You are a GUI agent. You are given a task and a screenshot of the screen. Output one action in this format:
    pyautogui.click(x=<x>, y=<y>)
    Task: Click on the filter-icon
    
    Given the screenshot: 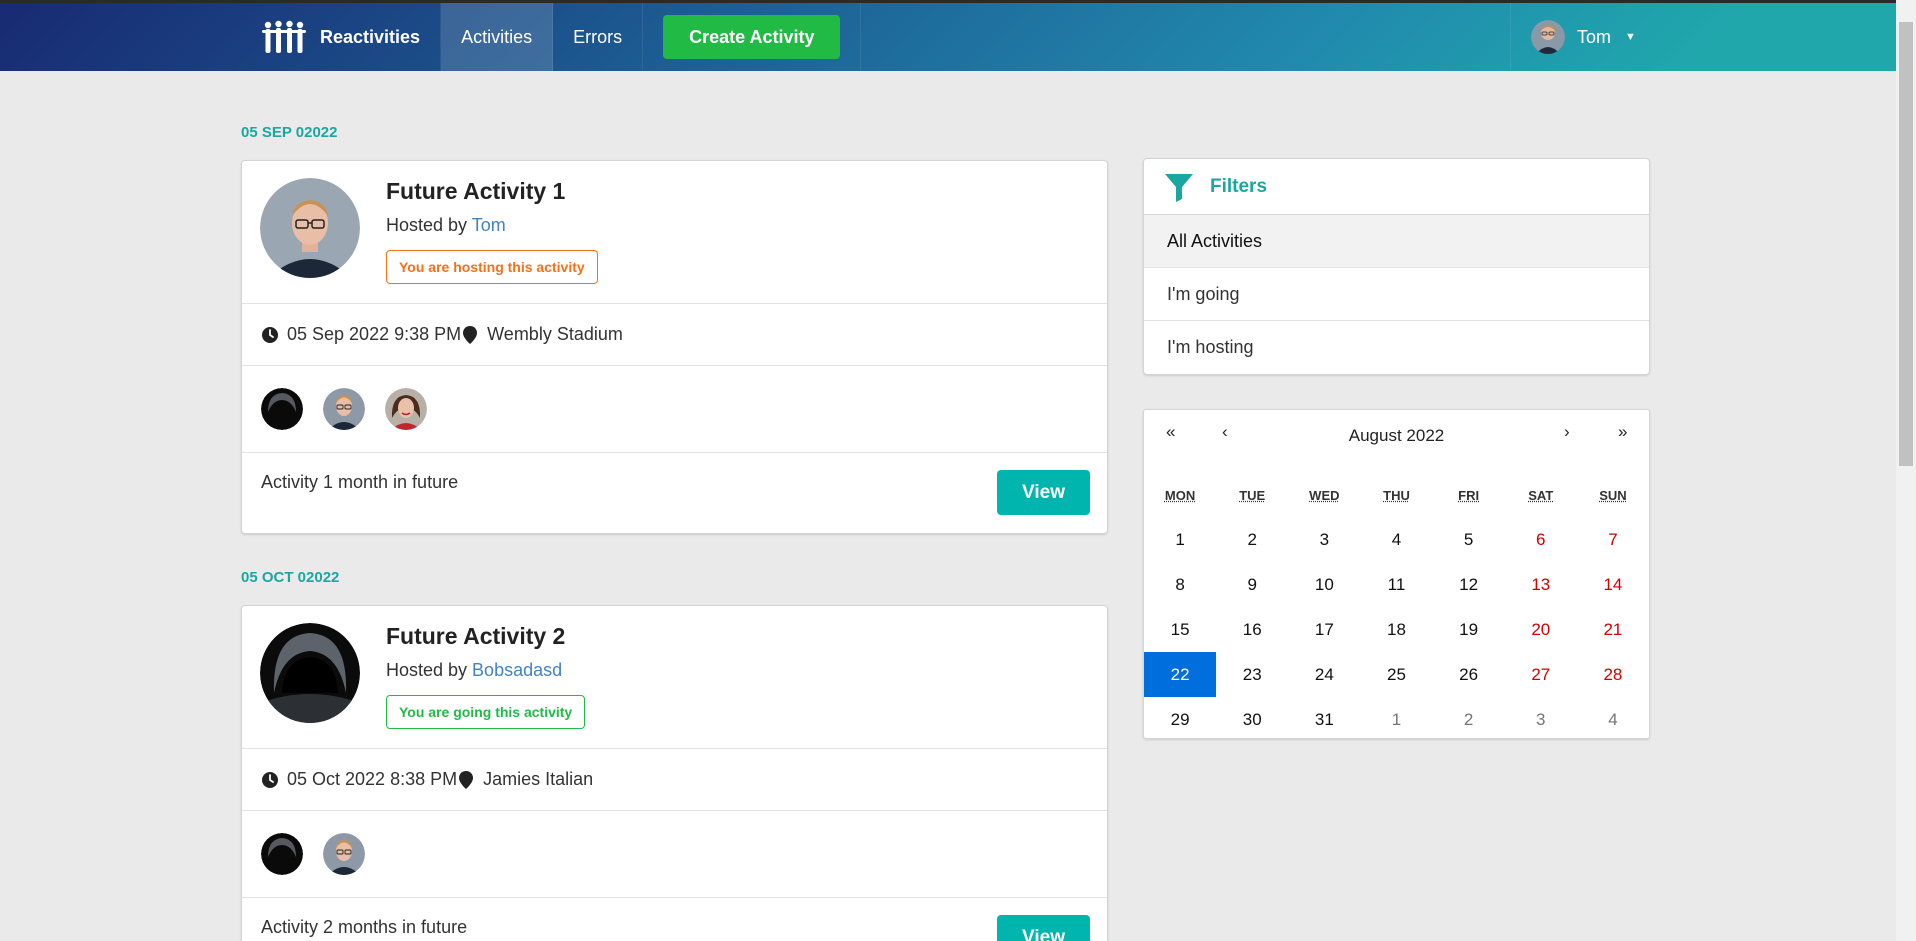 What is the action you would take?
    pyautogui.click(x=1179, y=187)
    